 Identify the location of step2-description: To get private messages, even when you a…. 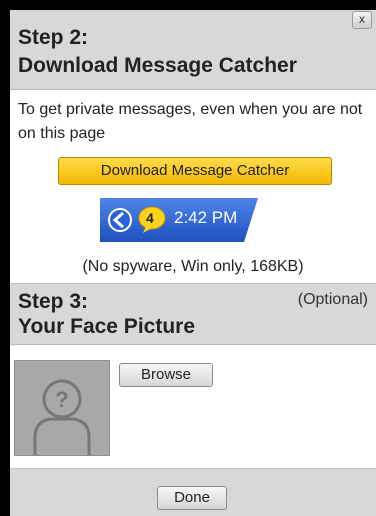
(190, 121).